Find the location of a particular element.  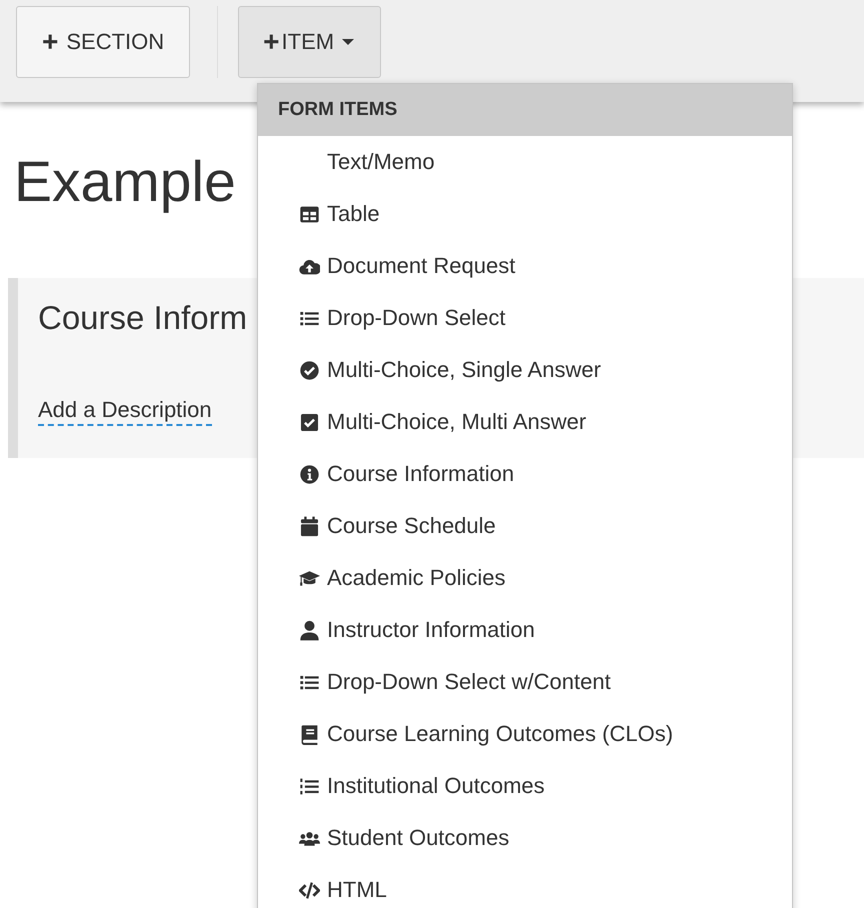

menu-item: Multi-Choice, Multi Answer is located at coordinates (422, 422).